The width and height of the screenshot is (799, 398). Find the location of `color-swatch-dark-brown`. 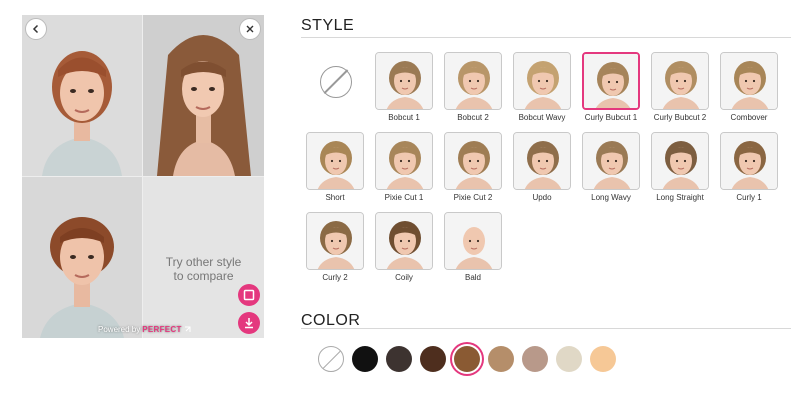

color-swatch-dark-brown is located at coordinates (399, 359).